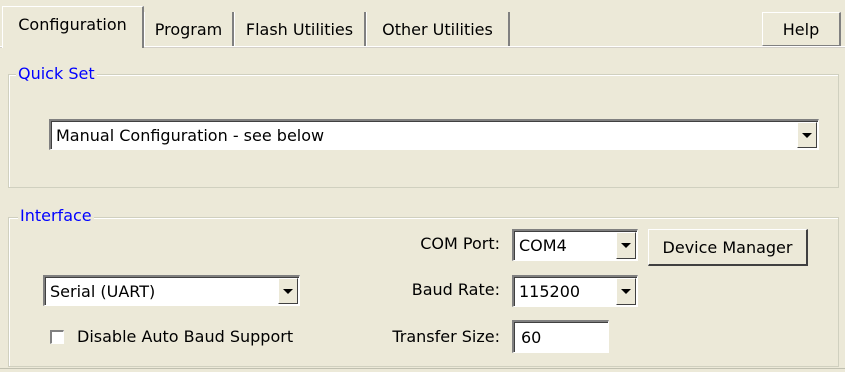  I want to click on tab-program-label: Program, so click(188, 29).